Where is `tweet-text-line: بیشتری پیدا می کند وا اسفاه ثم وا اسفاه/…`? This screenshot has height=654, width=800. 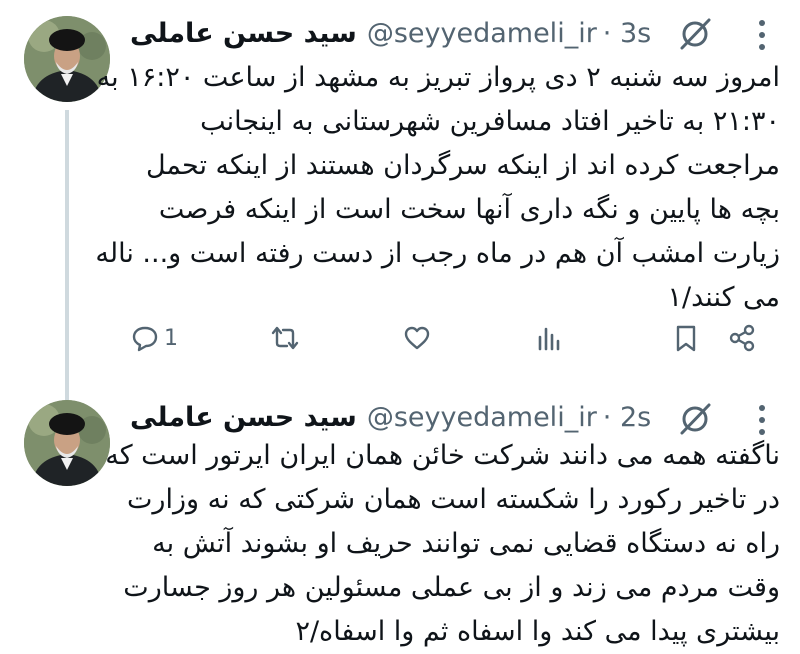 tweet-text-line: بیشتری پیدا می کند وا اسفاه ثم وا اسفاه/… is located at coordinates (537, 631).